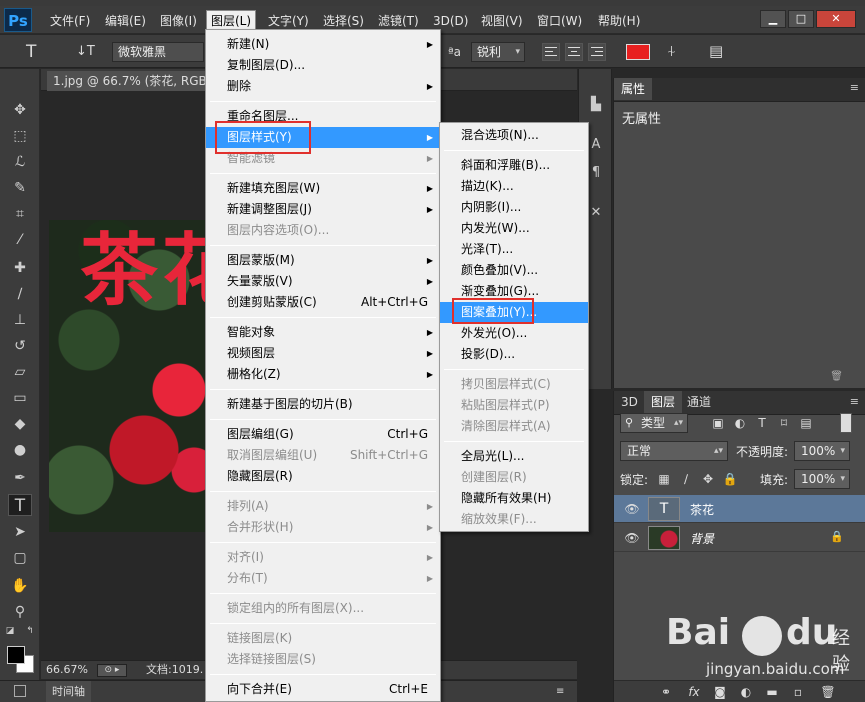  I want to click on blend-mode-select: 正常 ▴▾, so click(674, 451).